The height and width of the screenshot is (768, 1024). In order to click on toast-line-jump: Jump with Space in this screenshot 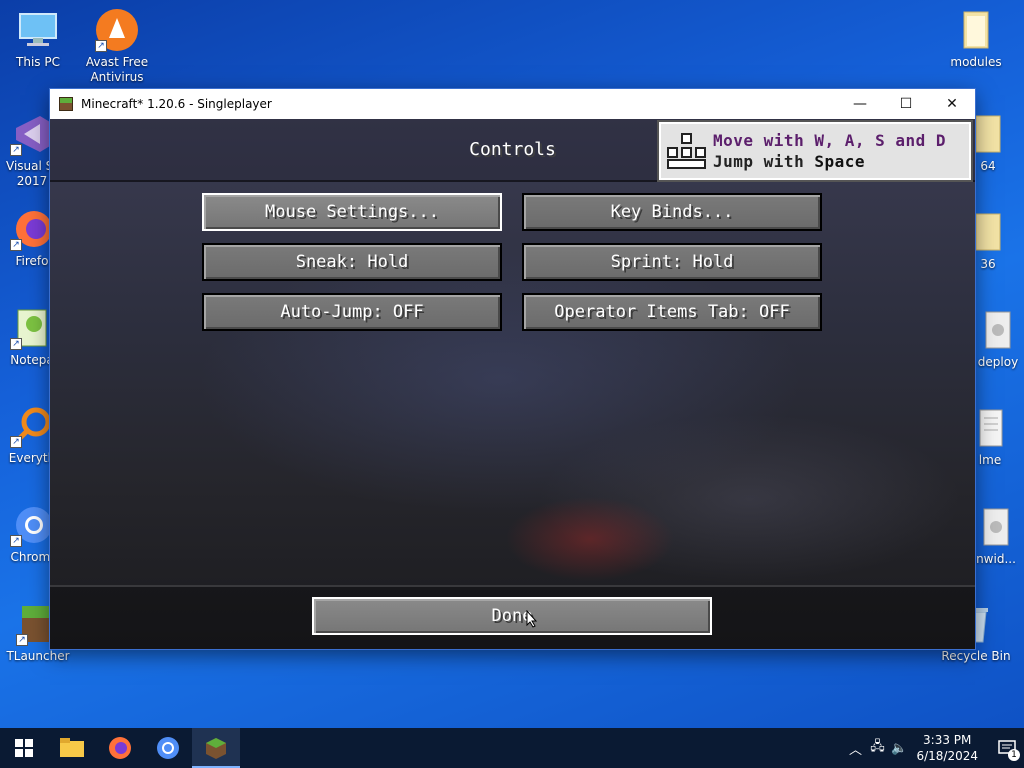, I will do `click(829, 161)`.